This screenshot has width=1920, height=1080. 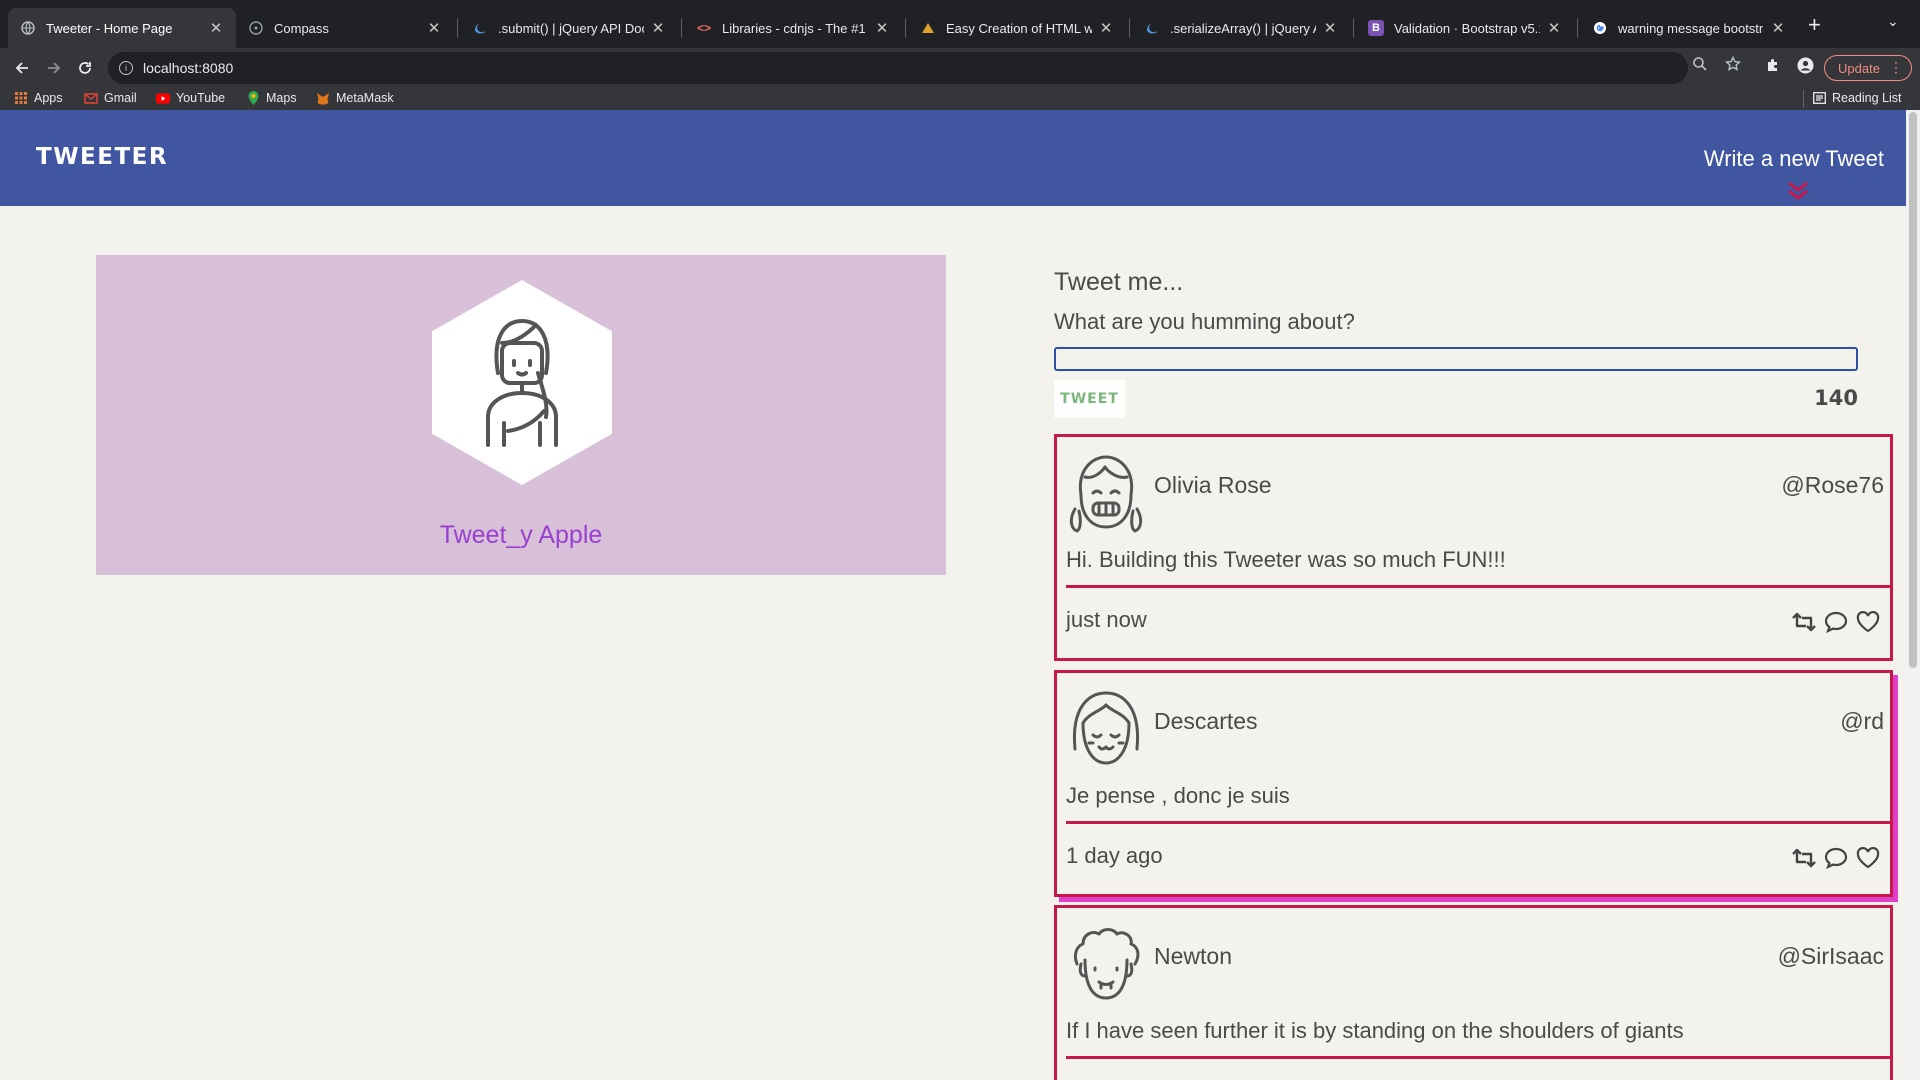 I want to click on tab-tweeter-home: Tweeter - Home Page ✕, so click(x=122, y=28).